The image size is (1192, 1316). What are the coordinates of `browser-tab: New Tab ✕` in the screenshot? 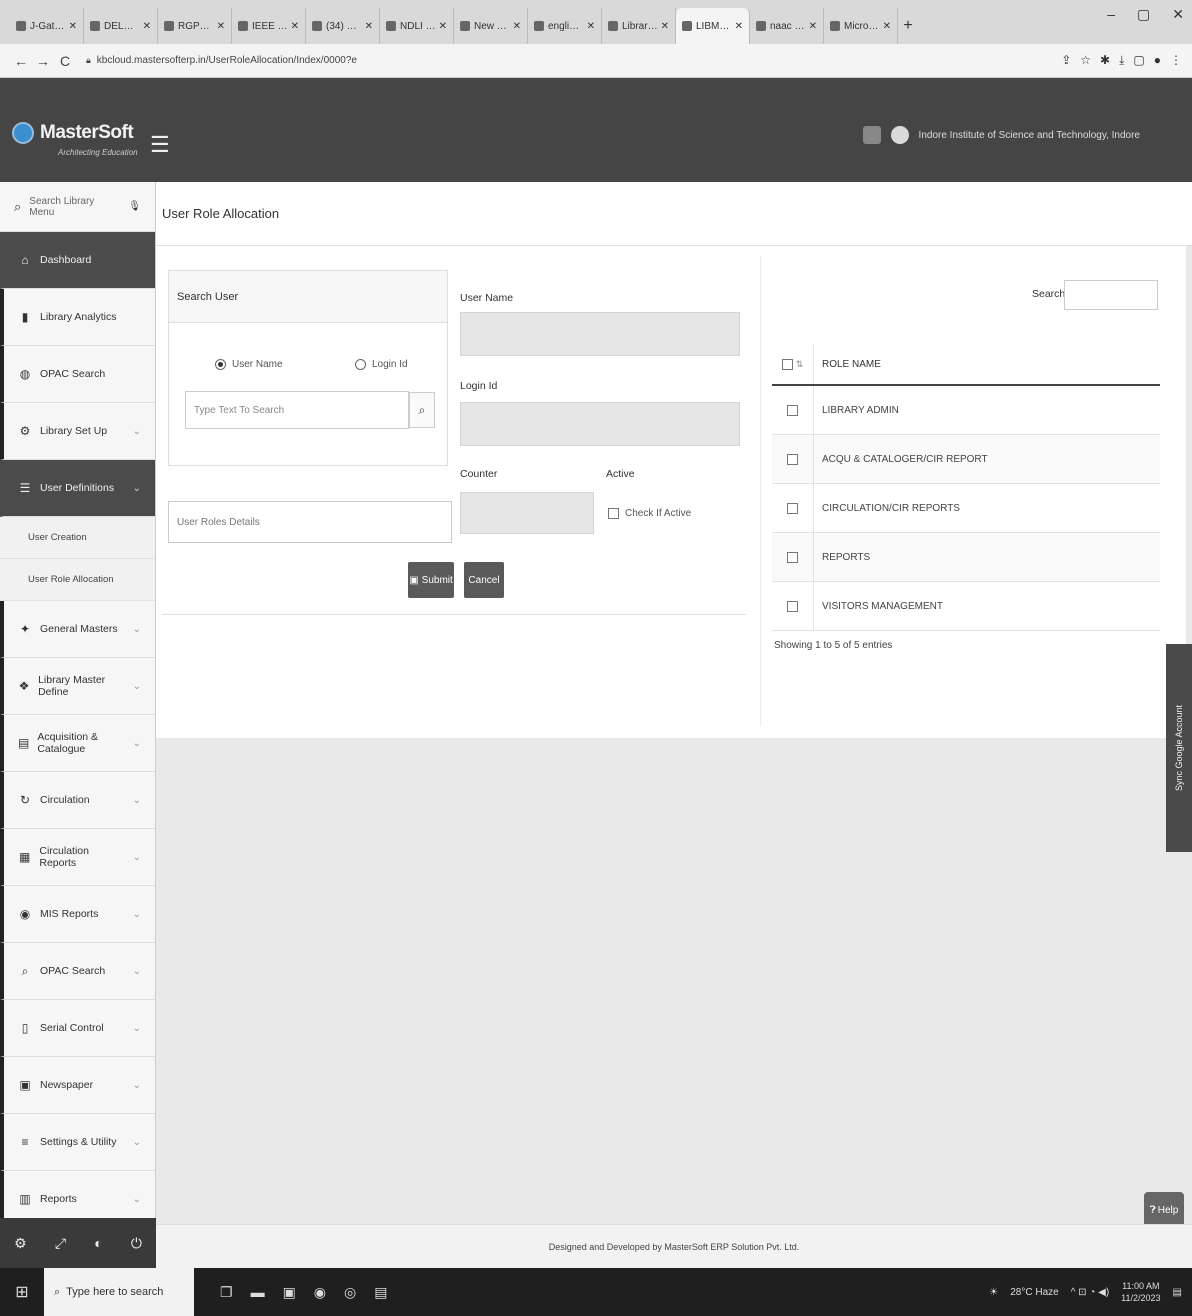 It's located at (491, 26).